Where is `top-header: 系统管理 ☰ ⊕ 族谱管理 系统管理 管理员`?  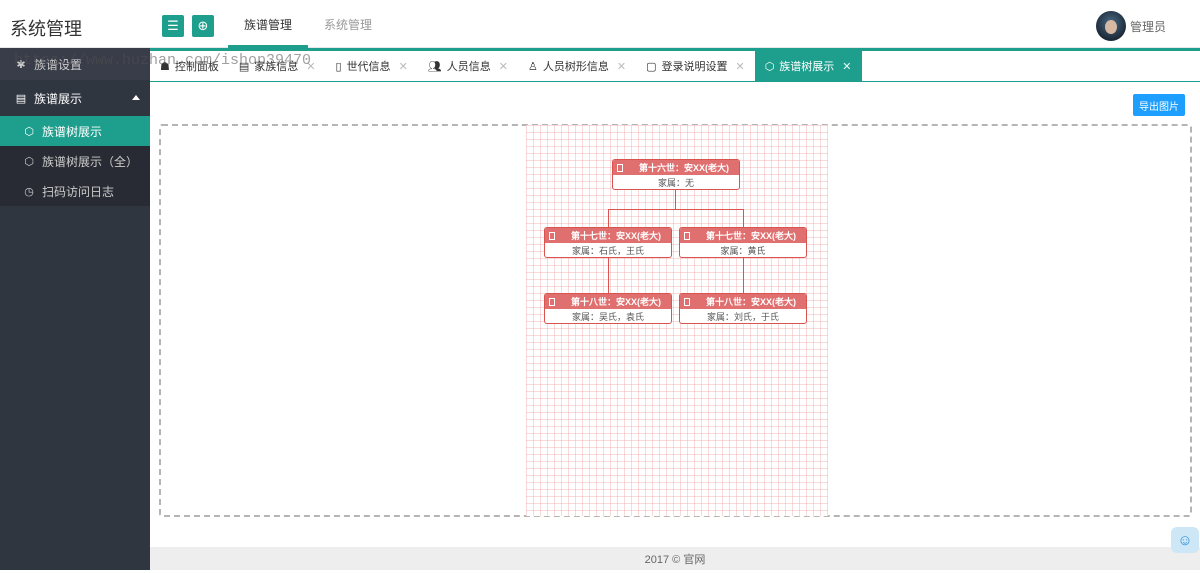
top-header: 系统管理 ☰ ⊕ 族谱管理 系统管理 管理员 is located at coordinates (600, 24).